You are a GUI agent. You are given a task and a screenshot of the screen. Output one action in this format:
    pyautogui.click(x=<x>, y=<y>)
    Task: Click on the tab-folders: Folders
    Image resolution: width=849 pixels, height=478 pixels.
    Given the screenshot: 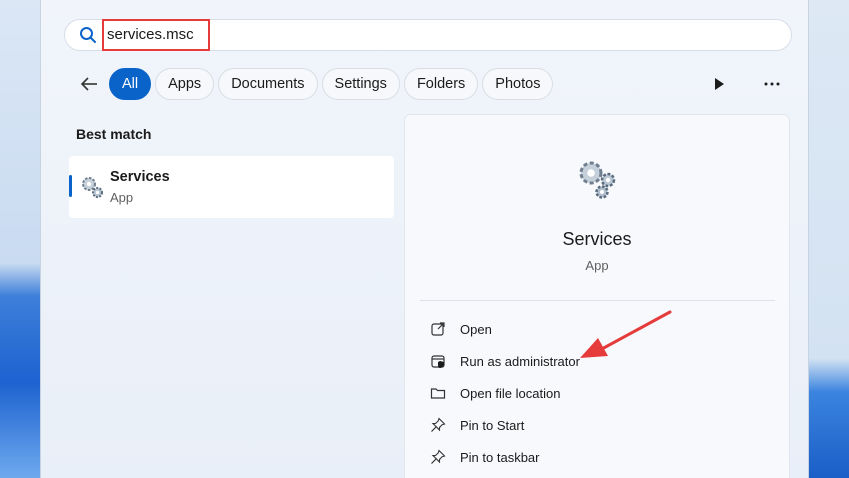 What is the action you would take?
    pyautogui.click(x=441, y=84)
    